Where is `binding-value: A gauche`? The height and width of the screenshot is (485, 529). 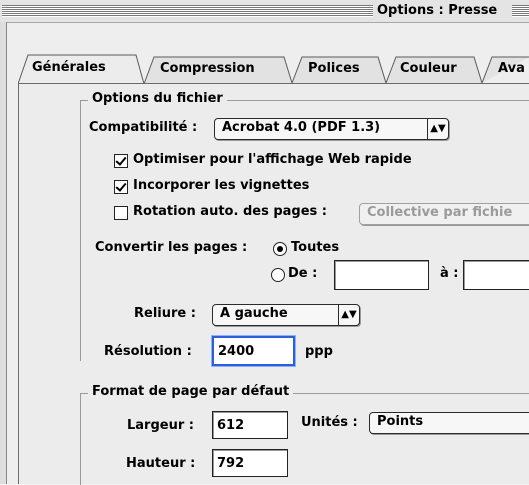 binding-value: A gauche is located at coordinates (254, 313).